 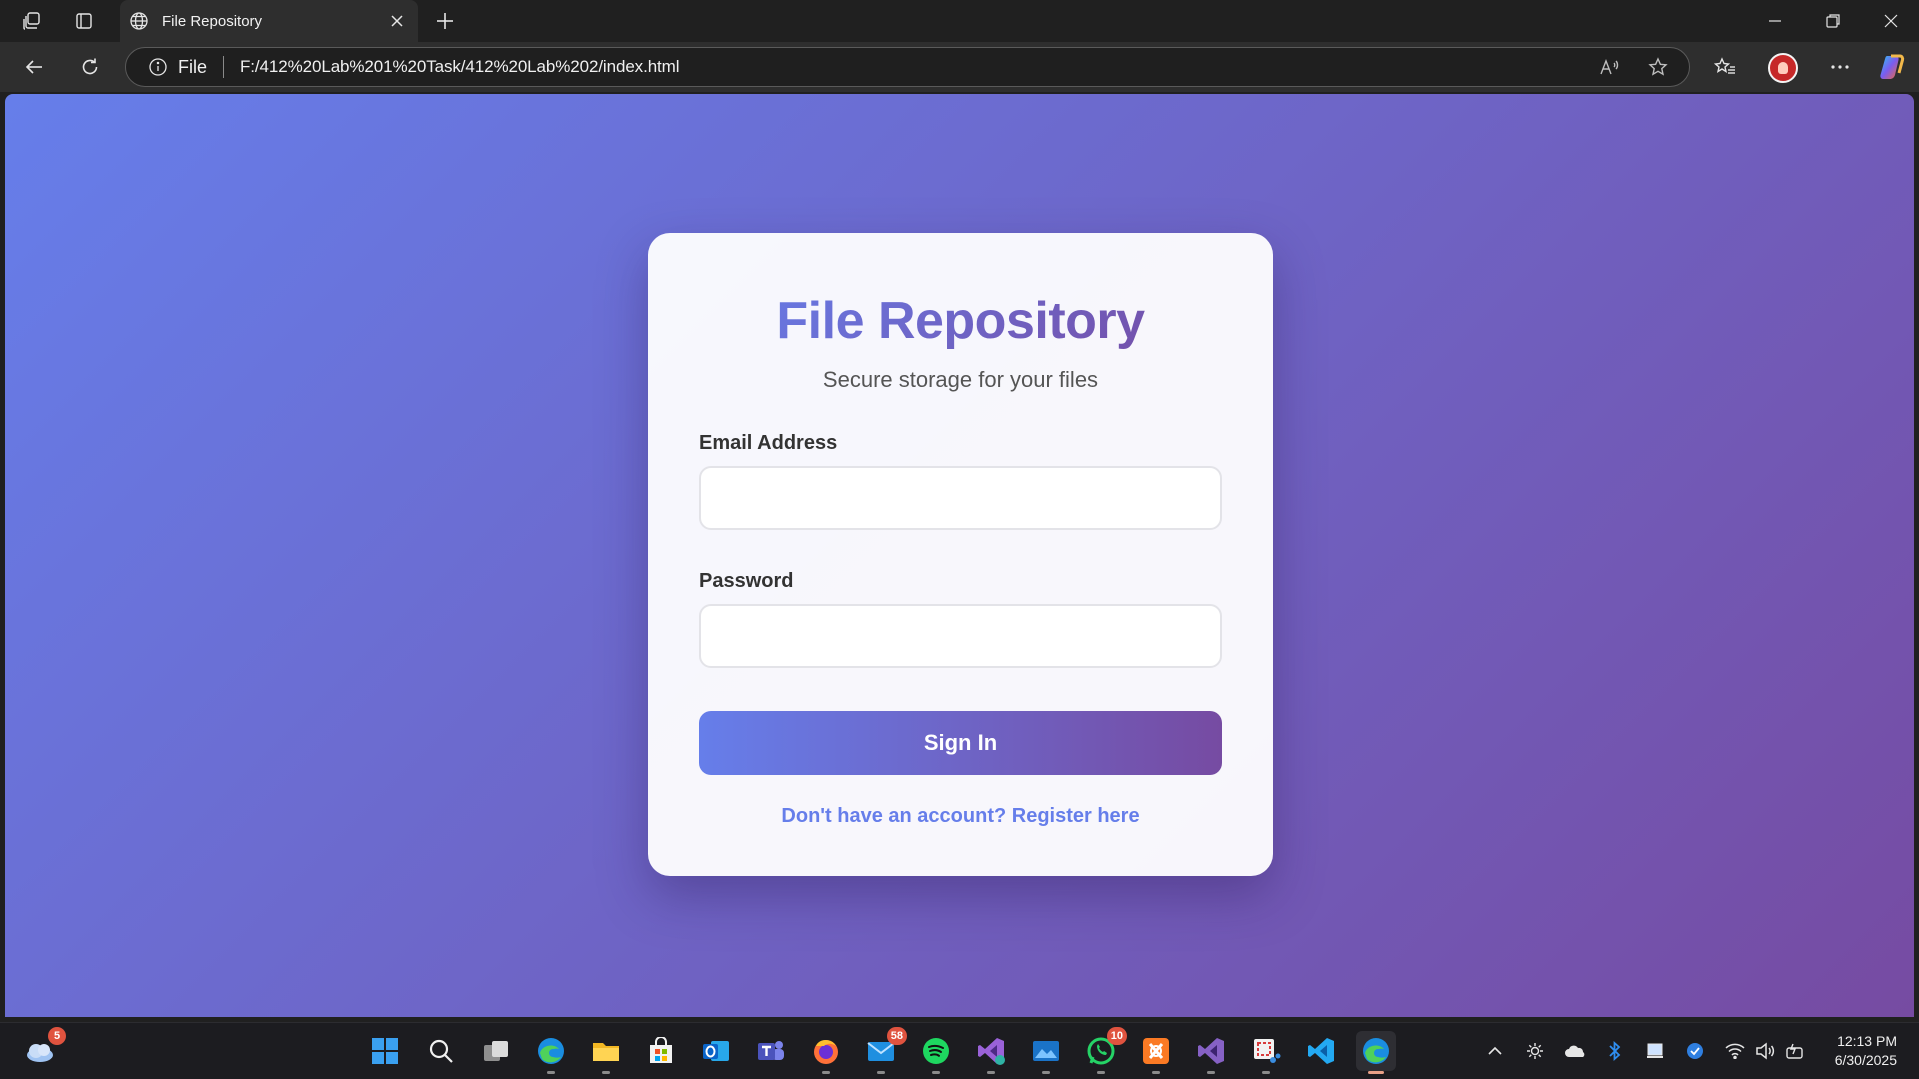 I want to click on visual-studio-2-icon, so click(x=1211, y=1052).